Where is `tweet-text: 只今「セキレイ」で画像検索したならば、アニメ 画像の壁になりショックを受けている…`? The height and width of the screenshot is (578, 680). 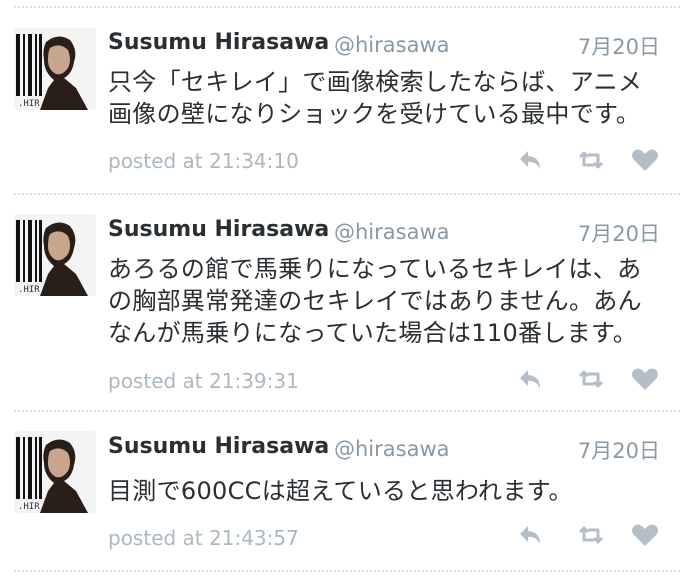 tweet-text: 只今「セキレイ」で画像検索したならば、アニメ 画像の壁になりショックを受けている… is located at coordinates (388, 98).